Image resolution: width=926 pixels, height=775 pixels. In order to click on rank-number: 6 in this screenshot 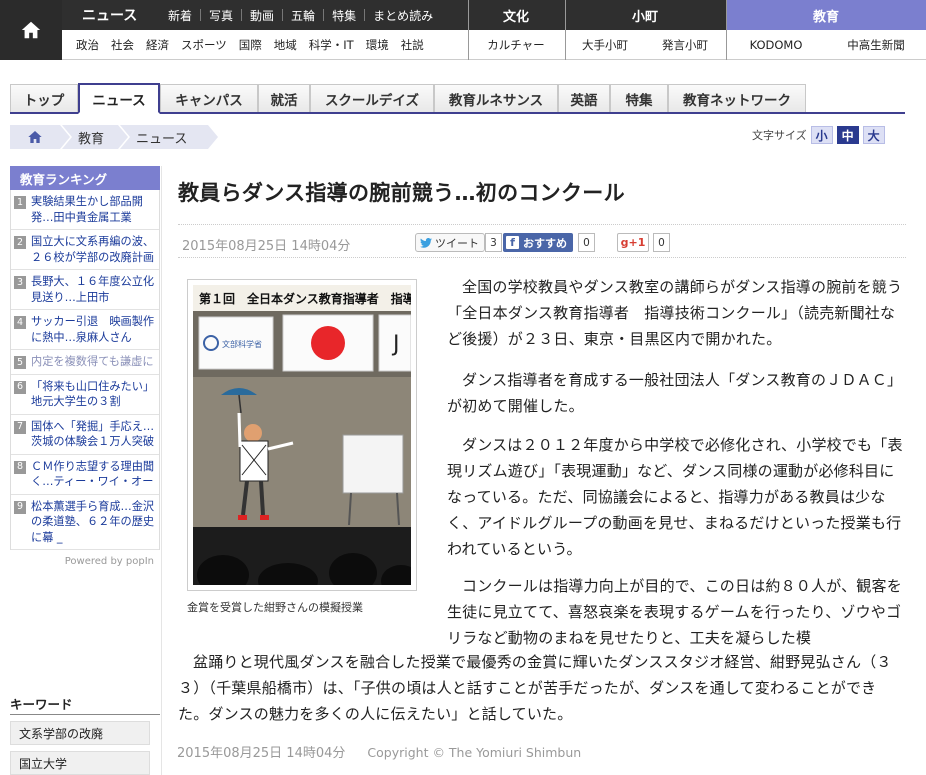, I will do `click(20, 387)`.